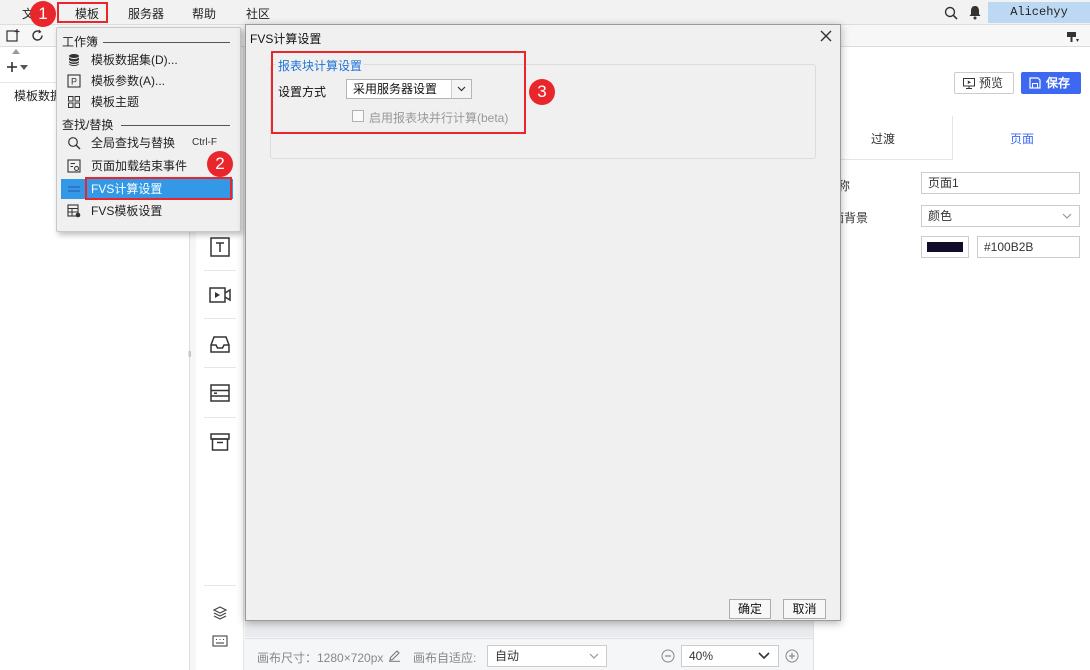  Describe the element at coordinates (1058, 83) in the screenshot. I see `save-label: 保存` at that location.